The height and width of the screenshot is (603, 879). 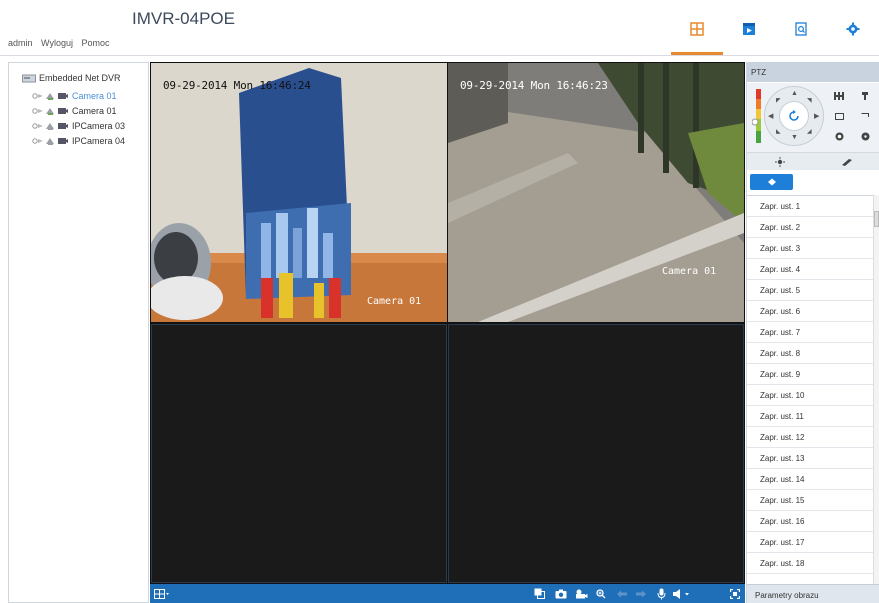 I want to click on previous-page-button, so click(x=622, y=593).